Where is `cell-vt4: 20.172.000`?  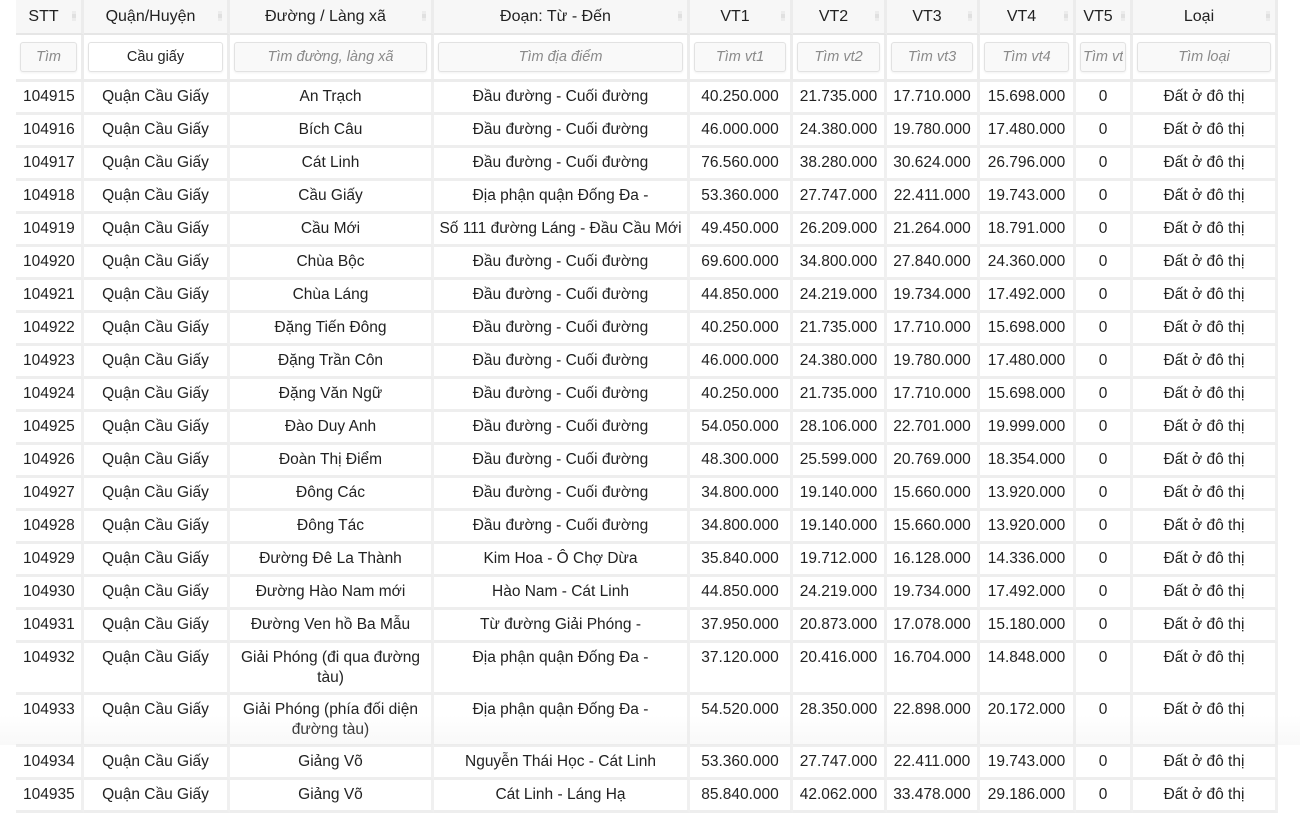 cell-vt4: 20.172.000 is located at coordinates (1028, 721).